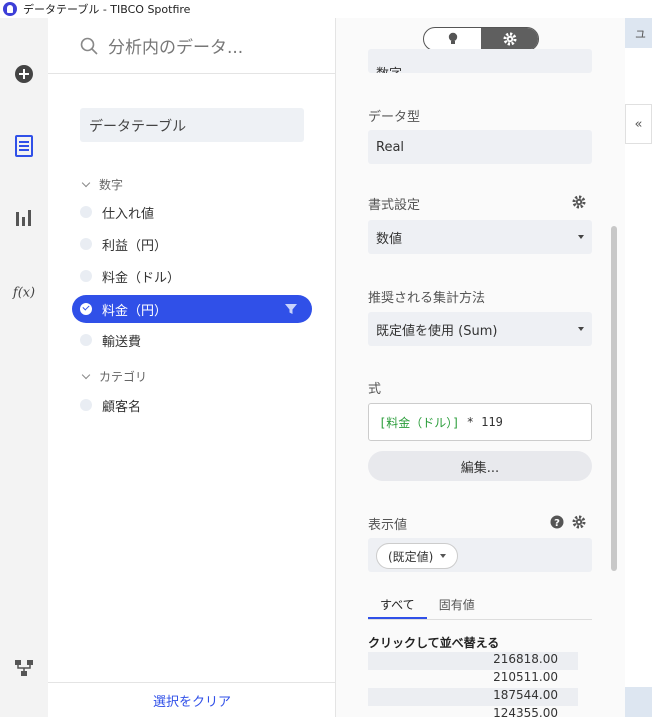 This screenshot has width=652, height=717. Describe the element at coordinates (388, 525) in the screenshot. I see `display-value-label: 表示値` at that location.